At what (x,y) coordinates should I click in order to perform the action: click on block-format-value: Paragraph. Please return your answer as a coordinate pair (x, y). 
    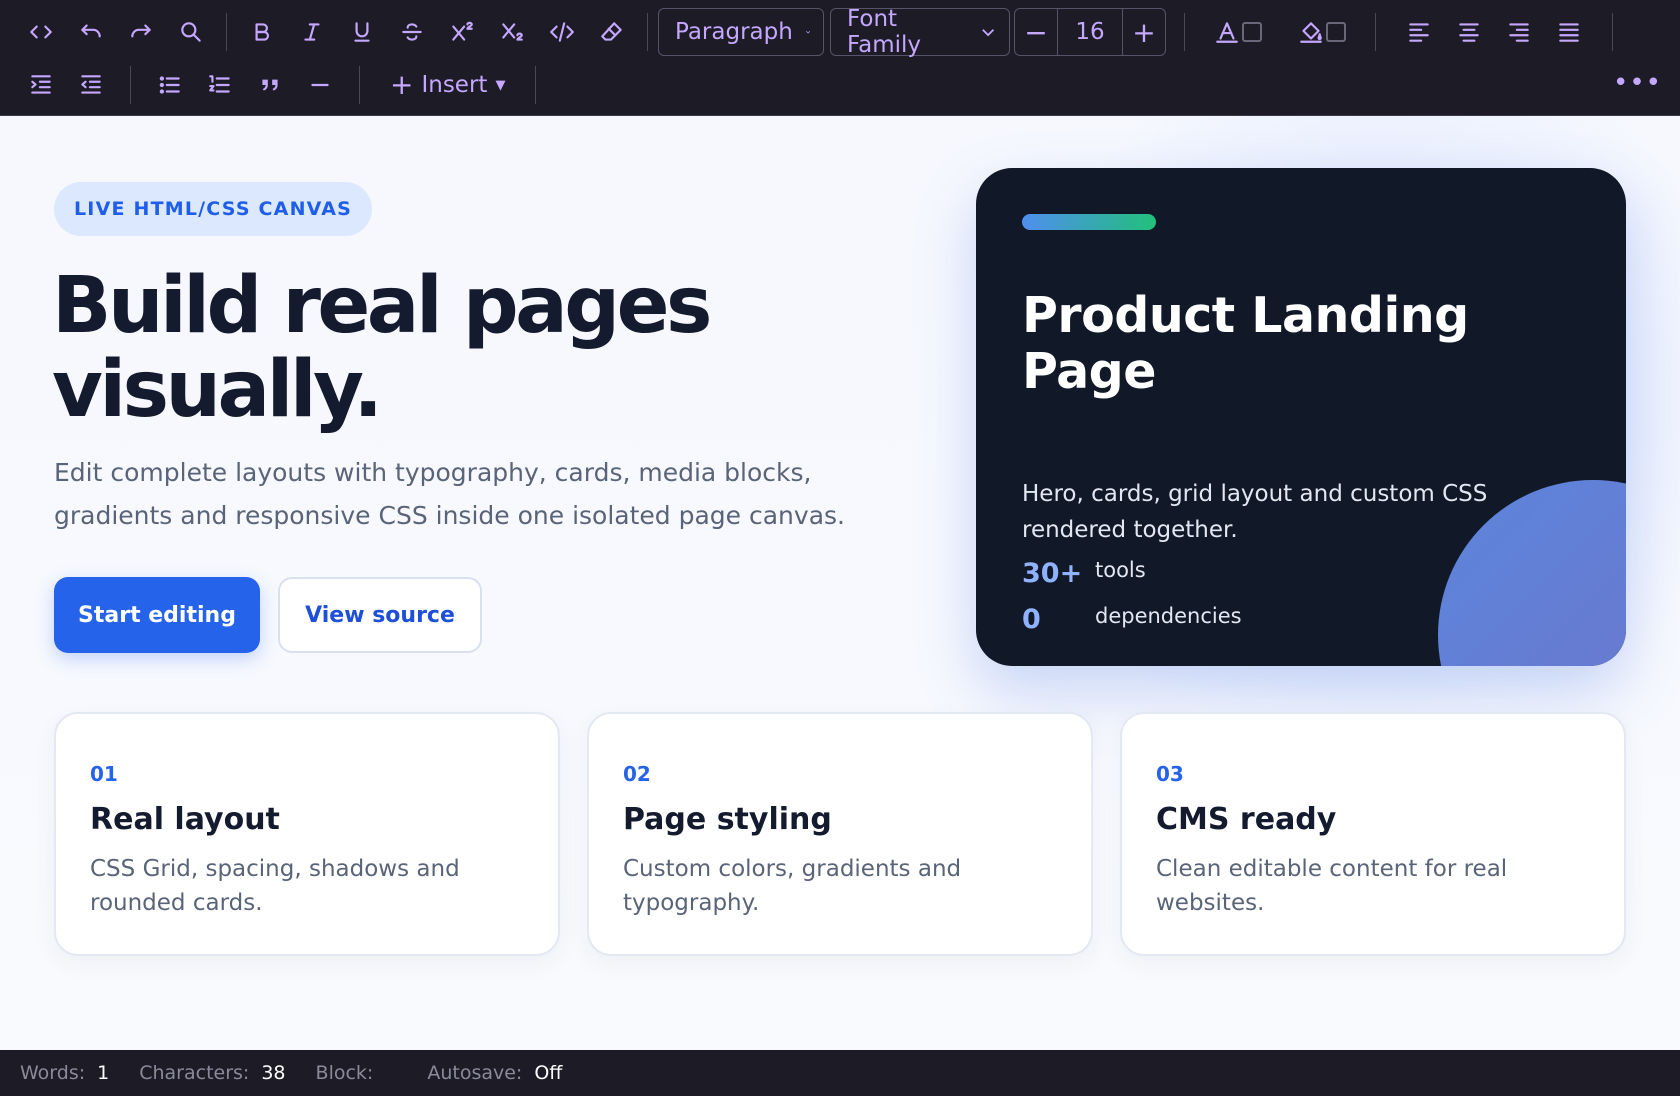
    Looking at the image, I should click on (734, 32).